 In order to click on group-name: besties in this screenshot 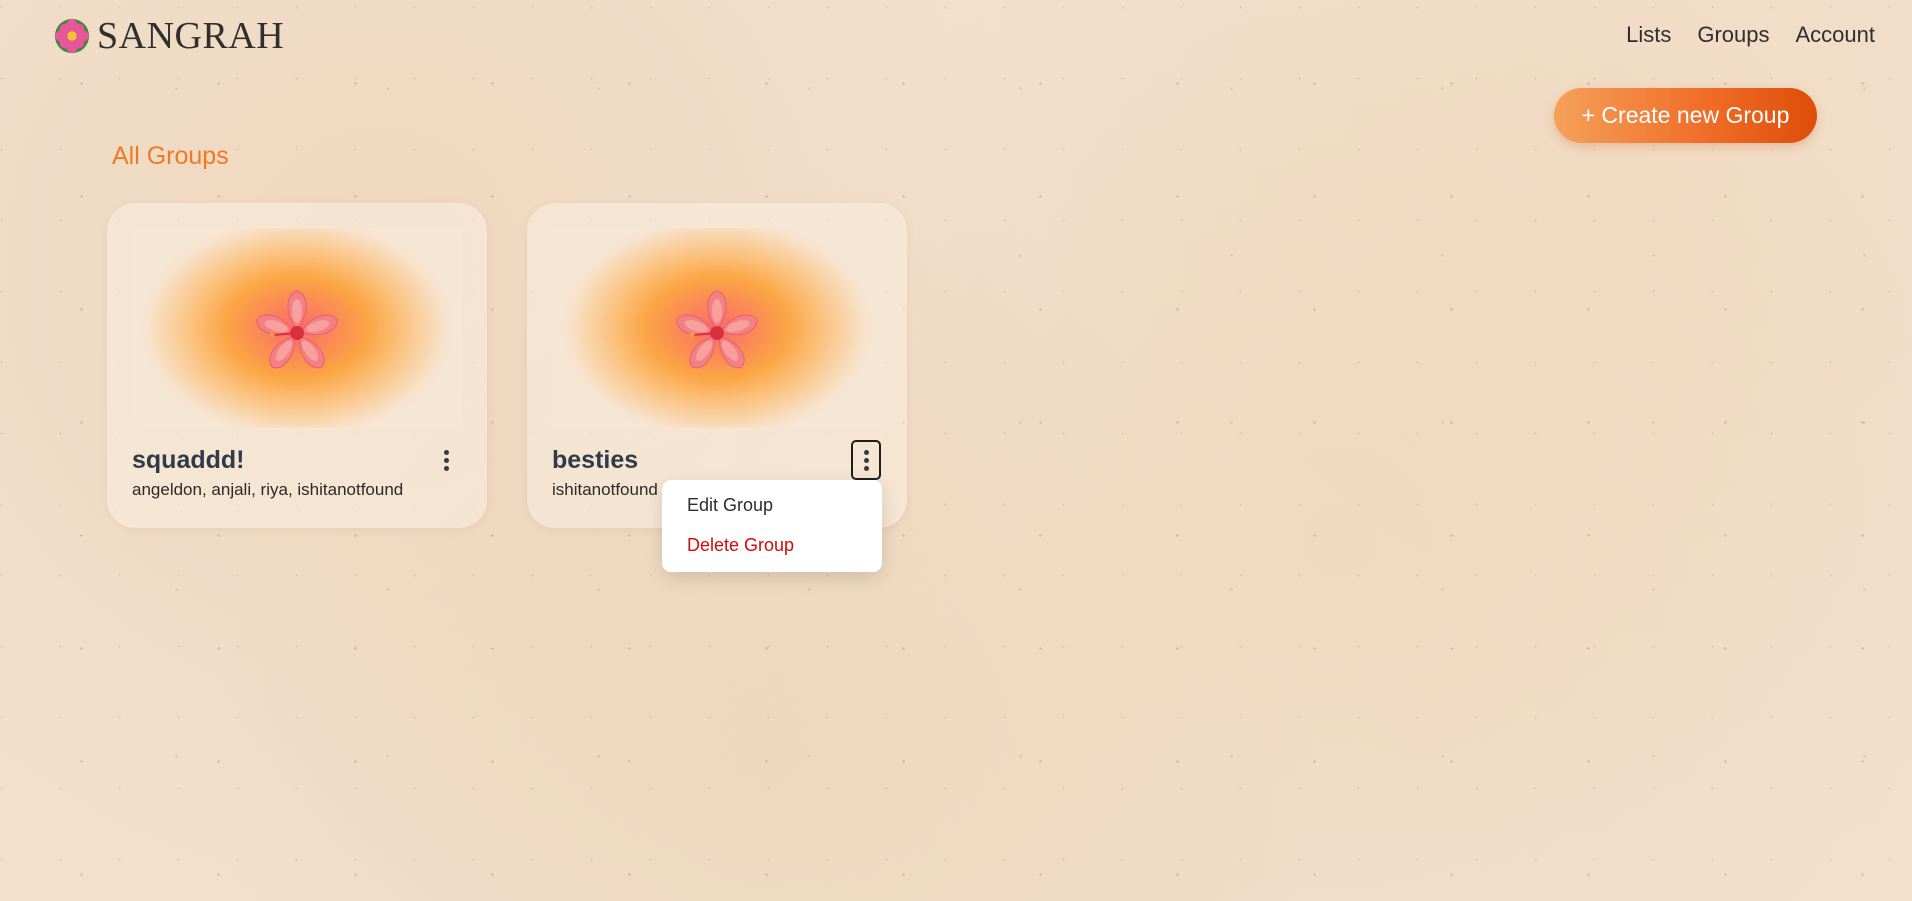, I will do `click(595, 460)`.